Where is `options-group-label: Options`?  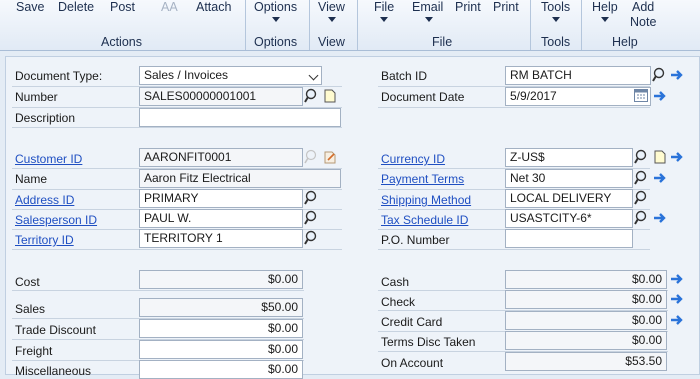
options-group-label: Options is located at coordinates (276, 42).